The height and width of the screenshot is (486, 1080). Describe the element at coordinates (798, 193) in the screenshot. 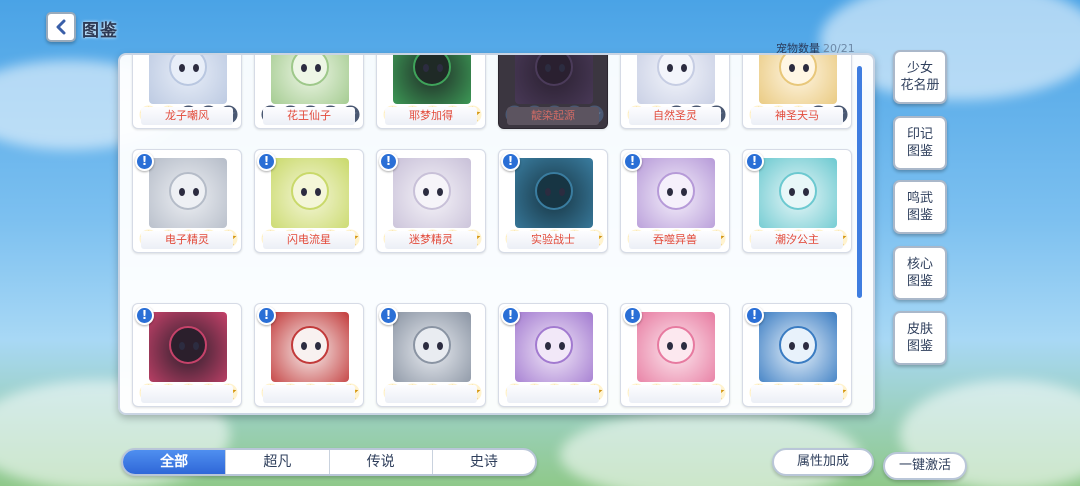

I see `tide-princess-art` at that location.